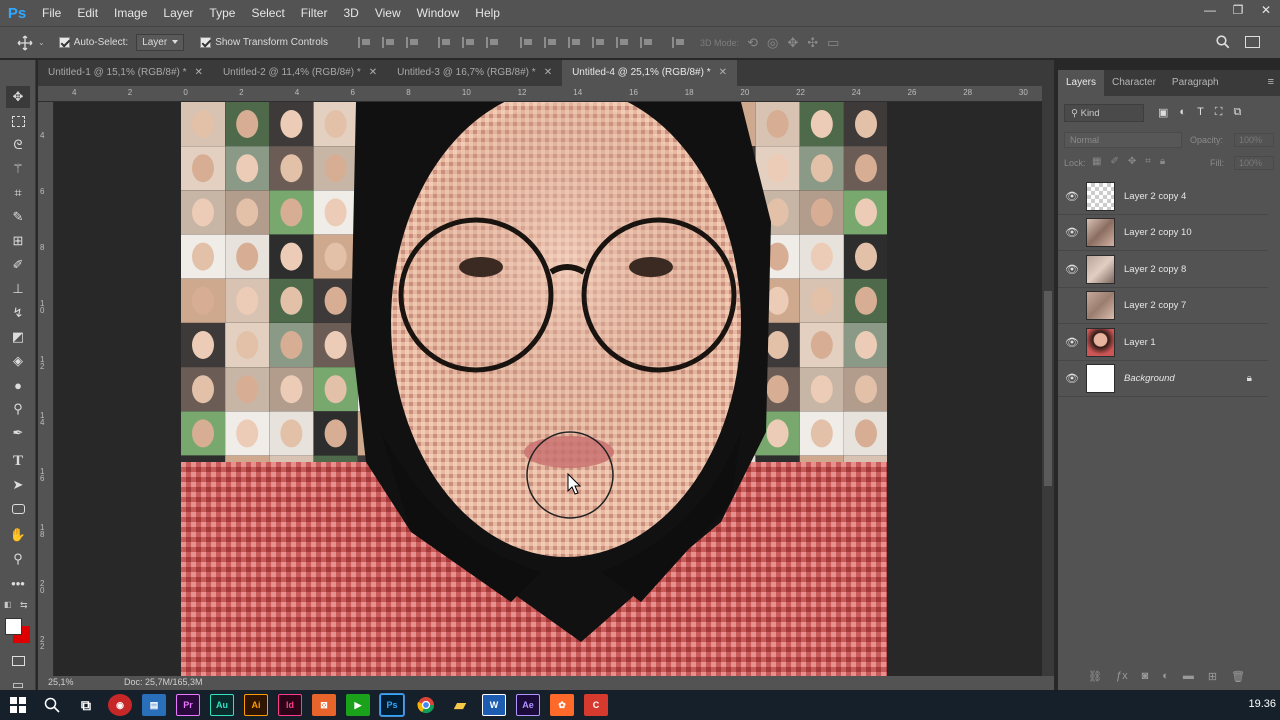 The image size is (1280, 720). I want to click on filter-smart-object-icon: ⧉, so click(1238, 112).